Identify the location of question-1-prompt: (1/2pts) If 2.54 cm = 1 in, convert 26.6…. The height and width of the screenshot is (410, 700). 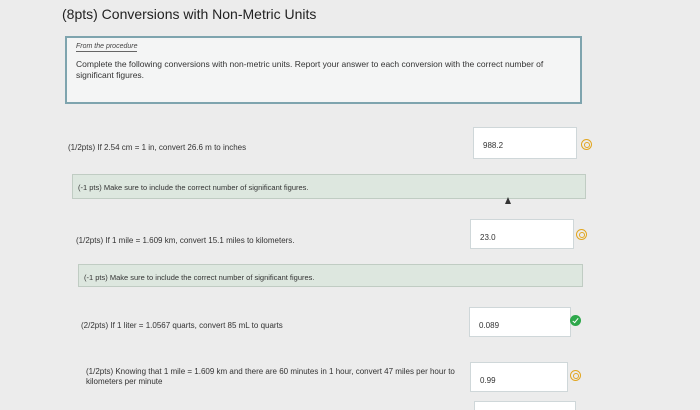
(157, 147).